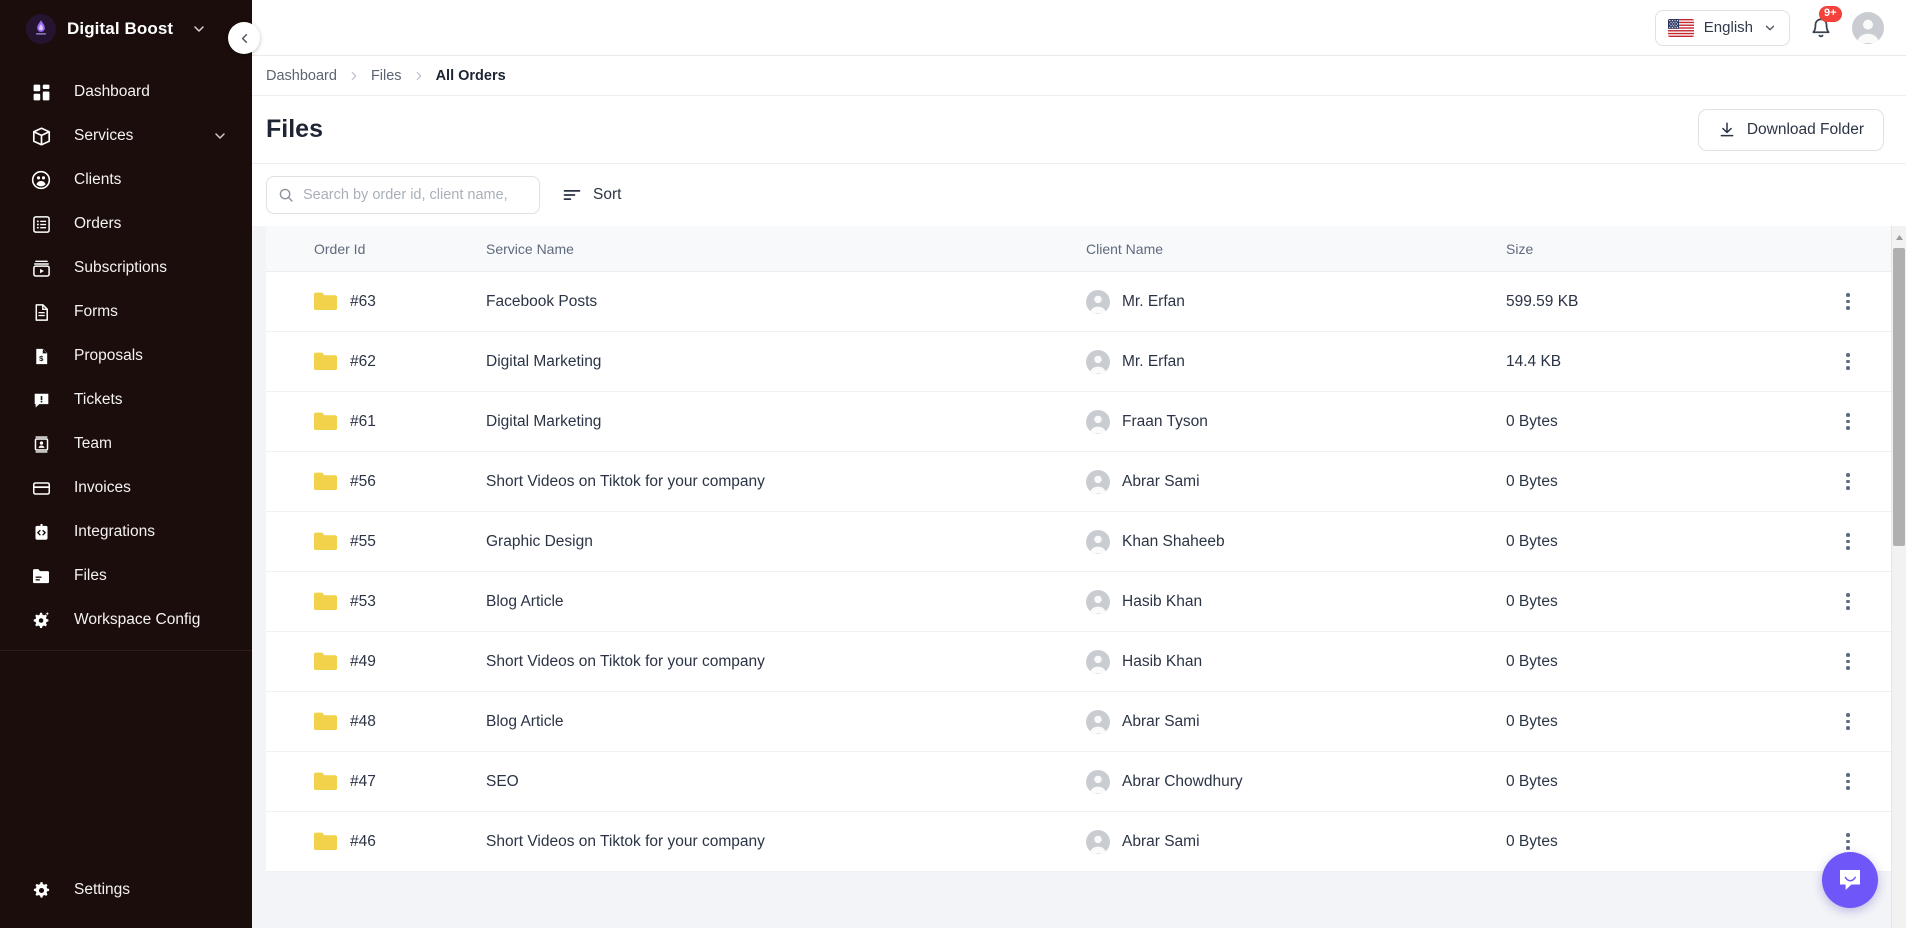 This screenshot has height=928, width=1906. I want to click on chevron-left-icon, so click(244, 38).